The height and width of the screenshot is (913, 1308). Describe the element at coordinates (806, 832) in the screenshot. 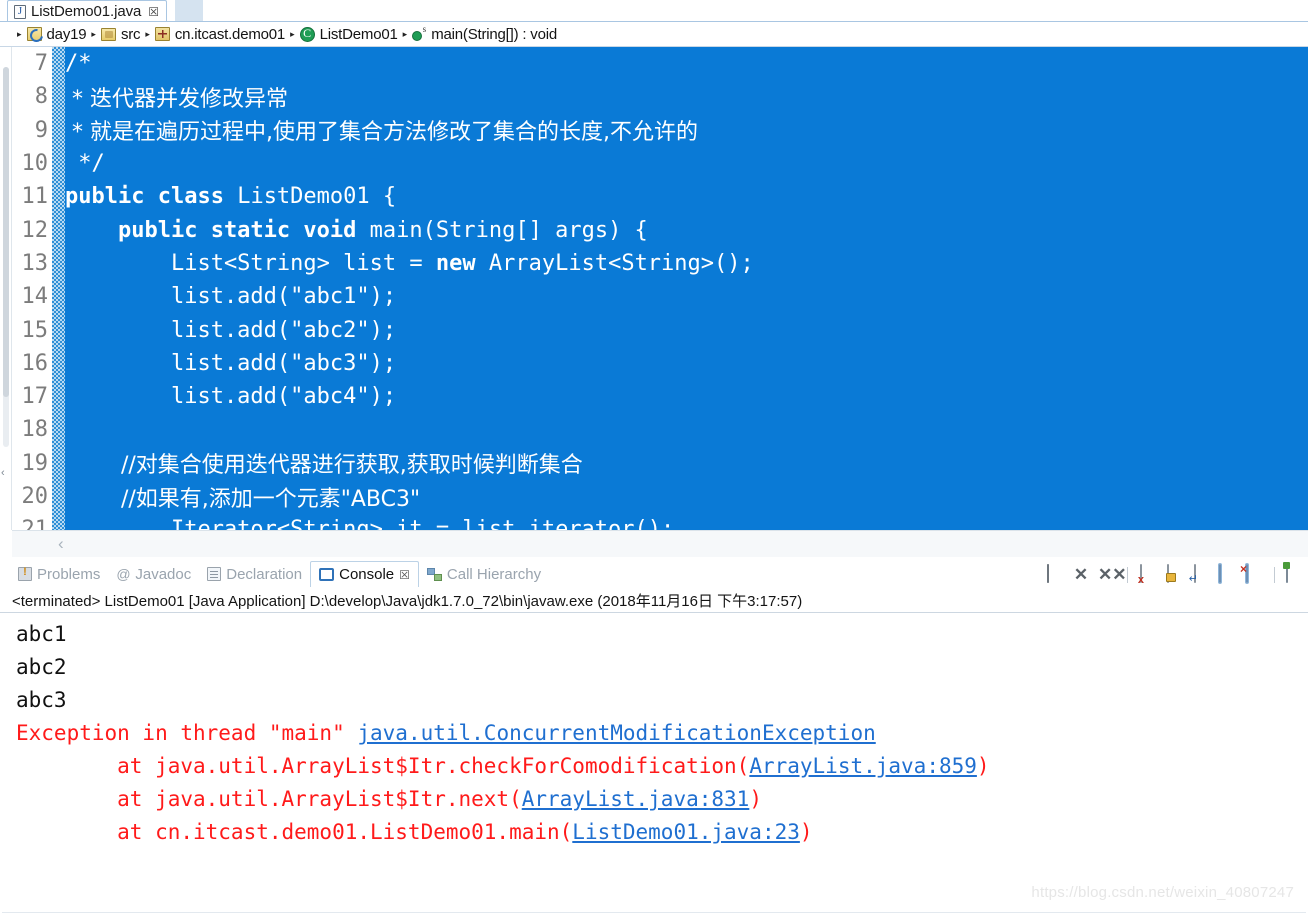

I see `console-error-text: )` at that location.